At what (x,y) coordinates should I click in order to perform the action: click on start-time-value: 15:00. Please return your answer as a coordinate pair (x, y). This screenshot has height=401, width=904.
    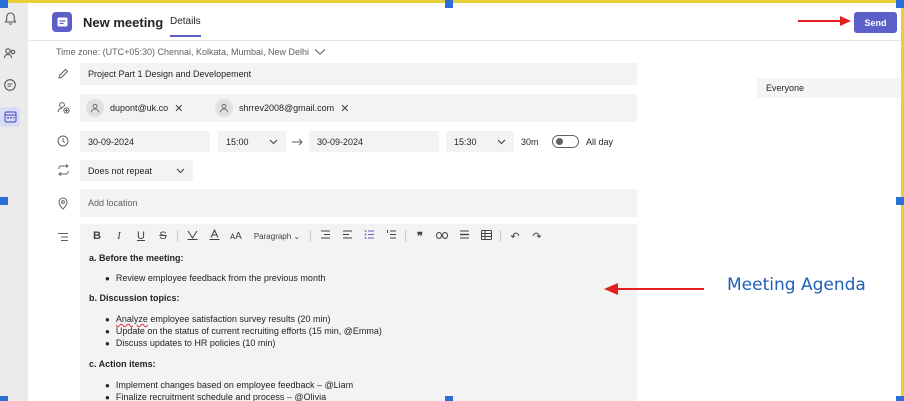
    Looking at the image, I should click on (237, 141).